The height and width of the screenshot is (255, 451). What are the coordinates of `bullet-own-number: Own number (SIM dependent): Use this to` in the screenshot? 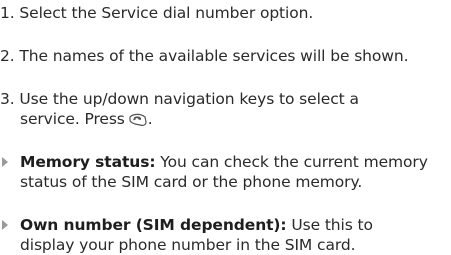 It's located at (187, 225).